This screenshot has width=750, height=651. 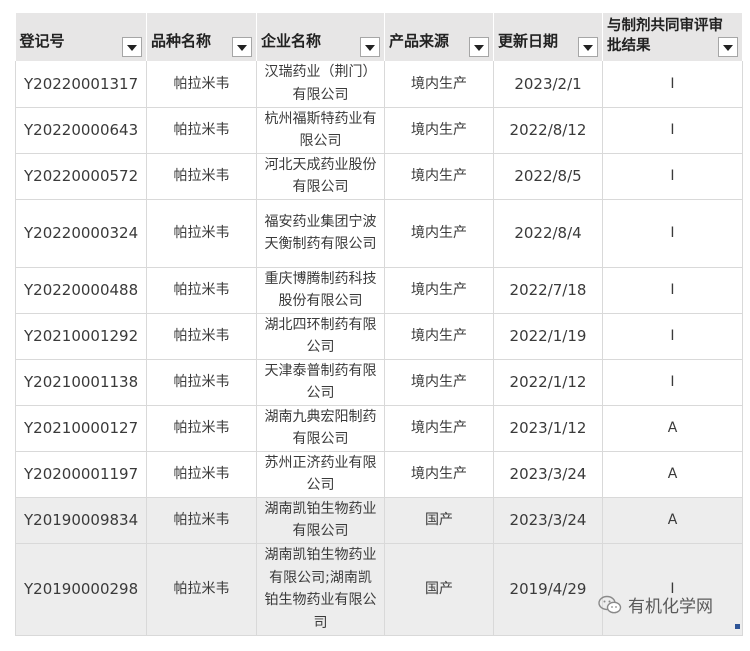 What do you see at coordinates (548, 589) in the screenshot?
I see `cell-update-date: 2019/4/29` at bounding box center [548, 589].